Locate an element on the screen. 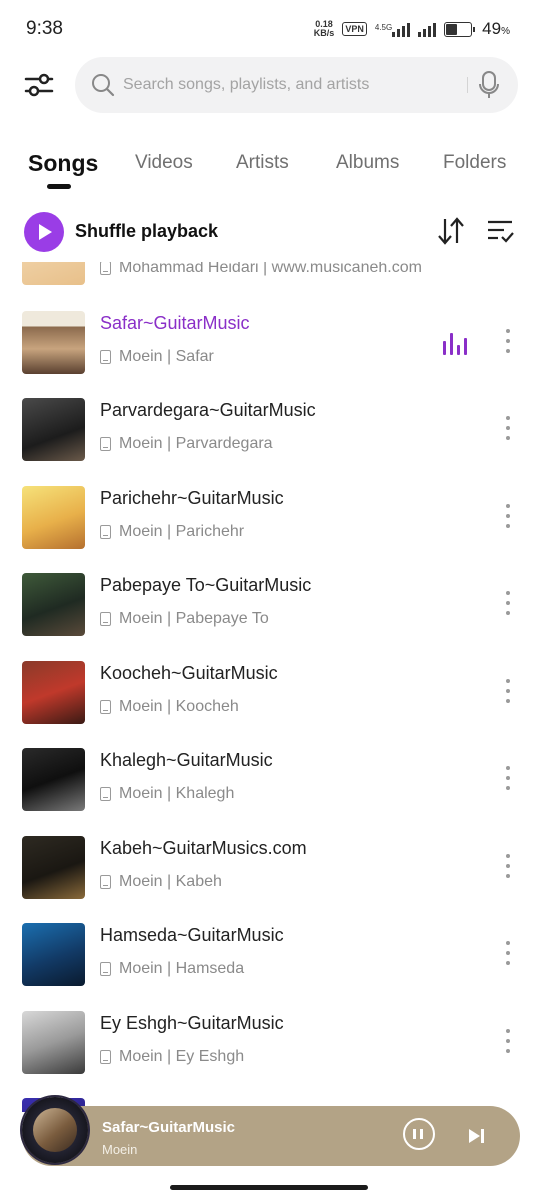  search-bar: Search songs, playlists, and artists is located at coordinates (296, 85).